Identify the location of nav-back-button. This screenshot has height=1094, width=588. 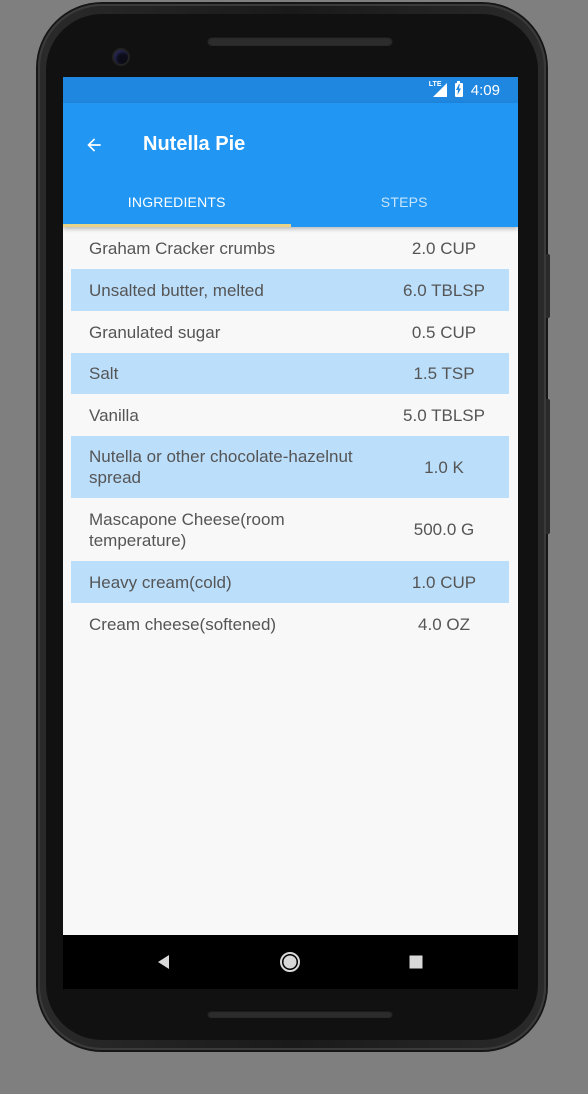
(164, 962).